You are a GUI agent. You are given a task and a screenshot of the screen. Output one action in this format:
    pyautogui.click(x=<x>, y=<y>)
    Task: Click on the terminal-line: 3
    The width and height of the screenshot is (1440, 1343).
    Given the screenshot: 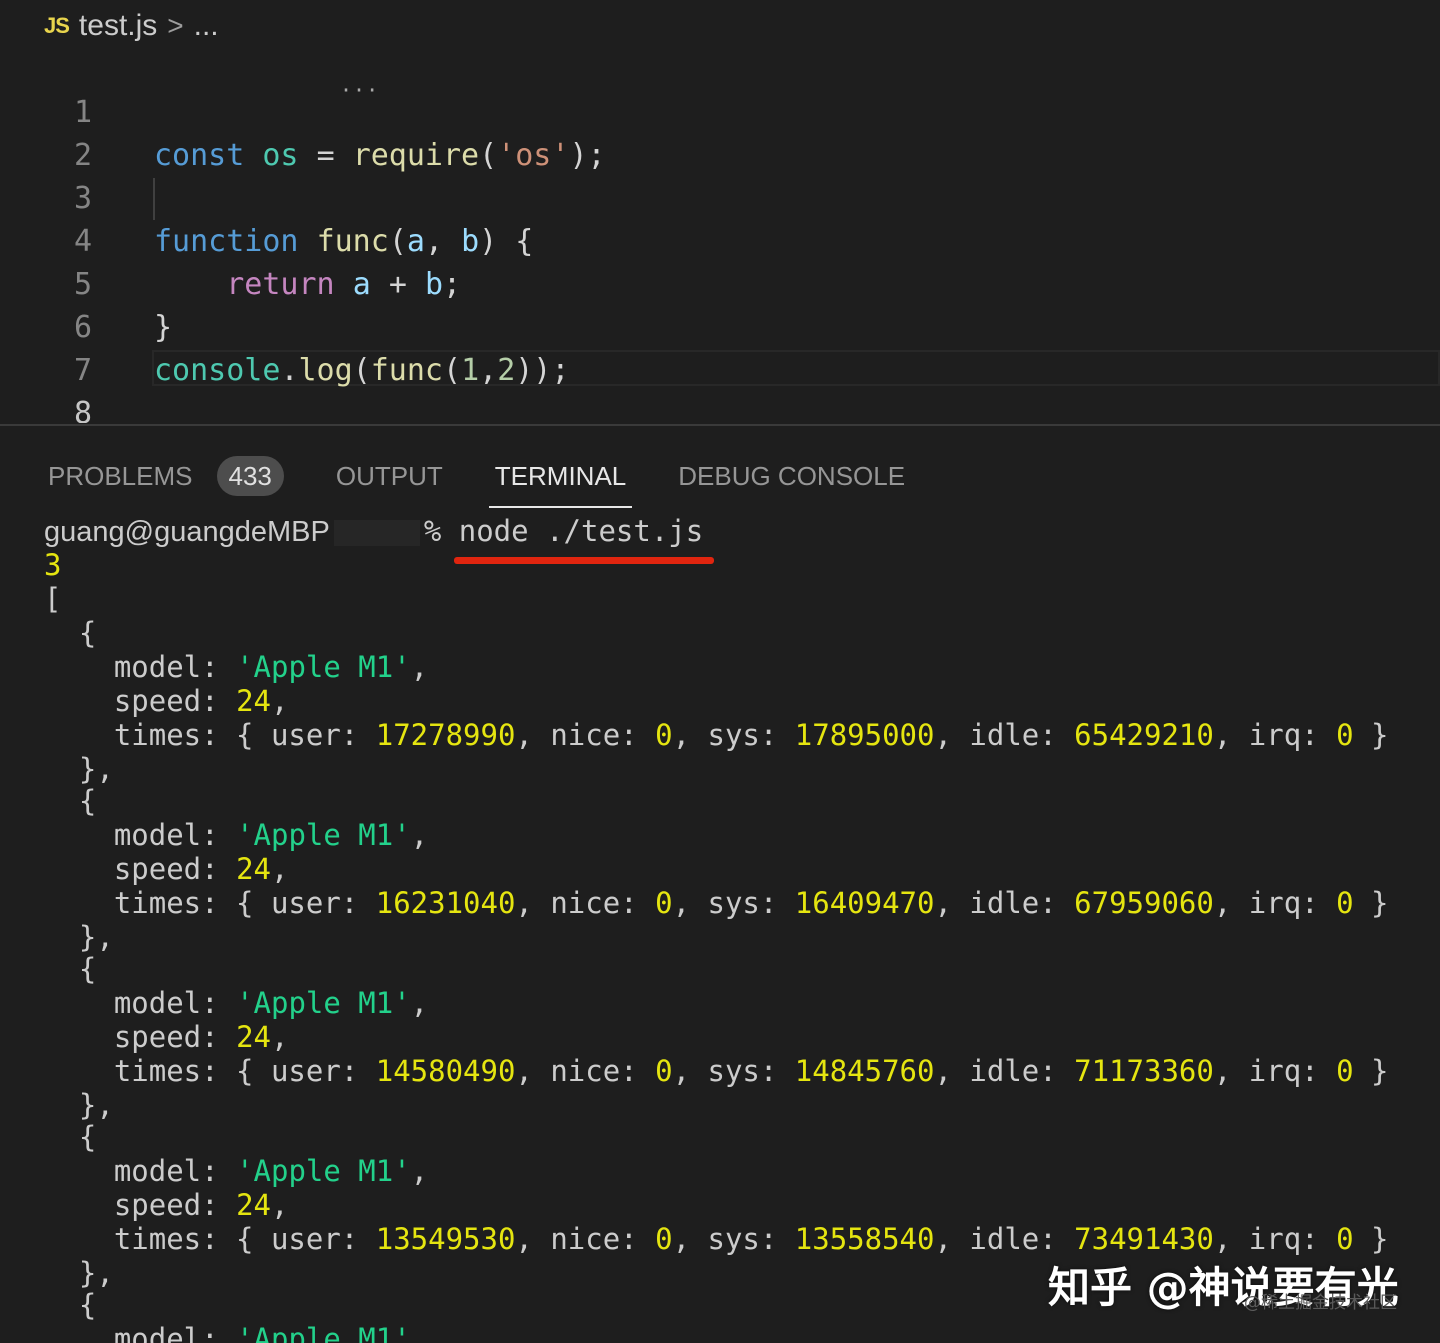 What is the action you would take?
    pyautogui.click(x=53, y=565)
    